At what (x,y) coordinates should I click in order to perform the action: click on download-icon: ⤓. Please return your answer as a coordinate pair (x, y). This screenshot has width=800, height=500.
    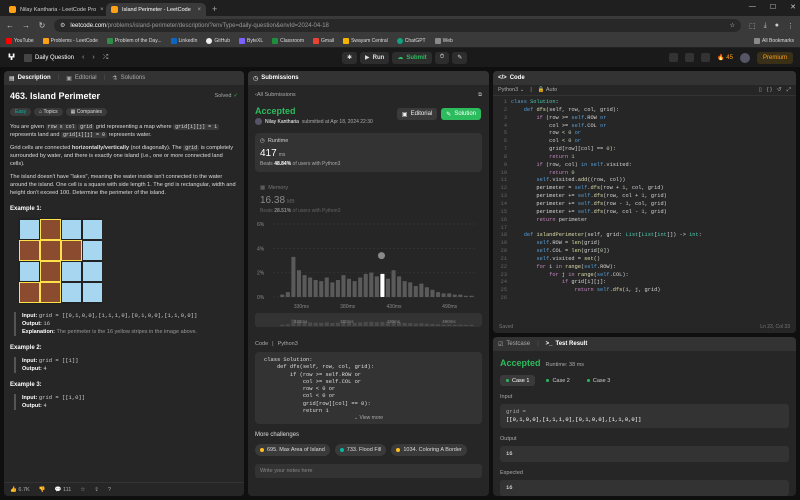
    Looking at the image, I should click on (765, 26).